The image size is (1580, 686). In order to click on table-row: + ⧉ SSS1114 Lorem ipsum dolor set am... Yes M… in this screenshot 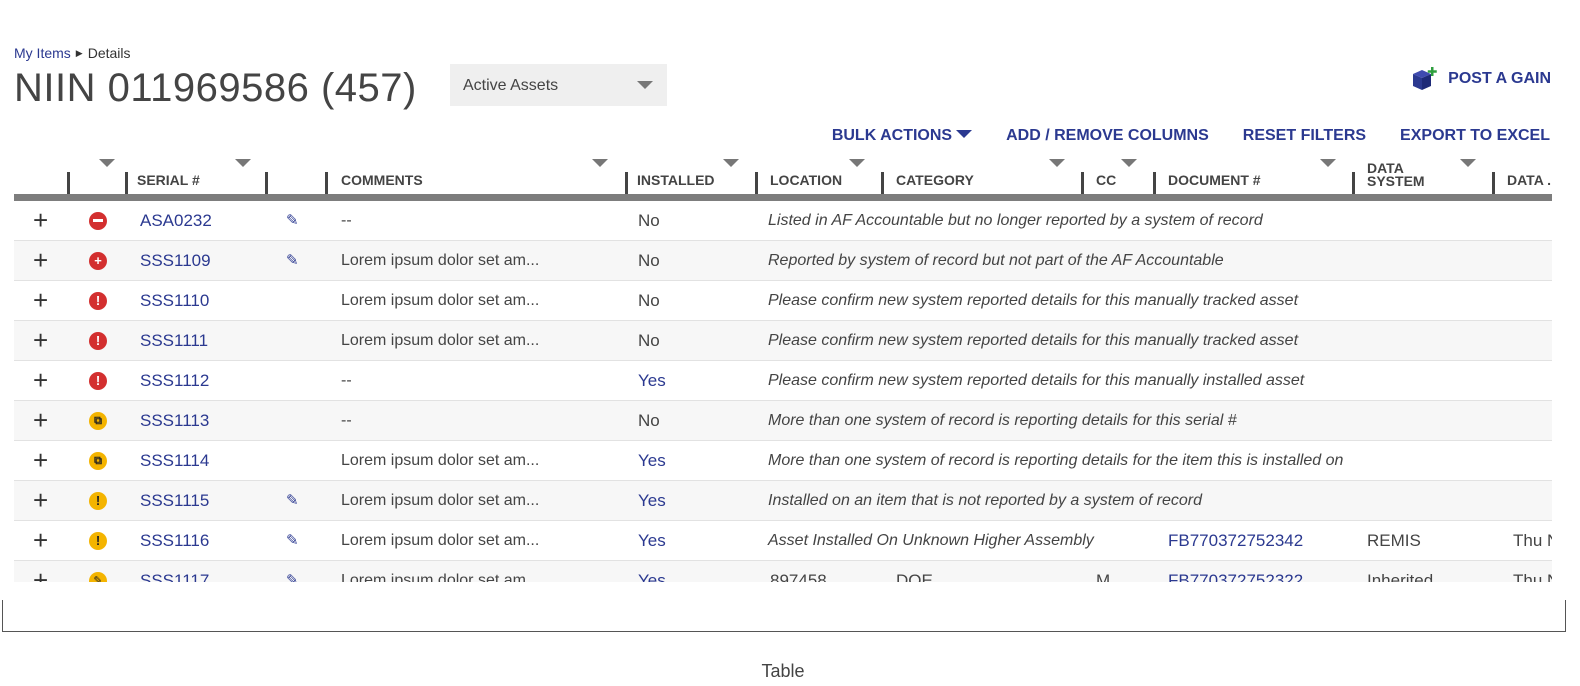, I will do `click(783, 461)`.